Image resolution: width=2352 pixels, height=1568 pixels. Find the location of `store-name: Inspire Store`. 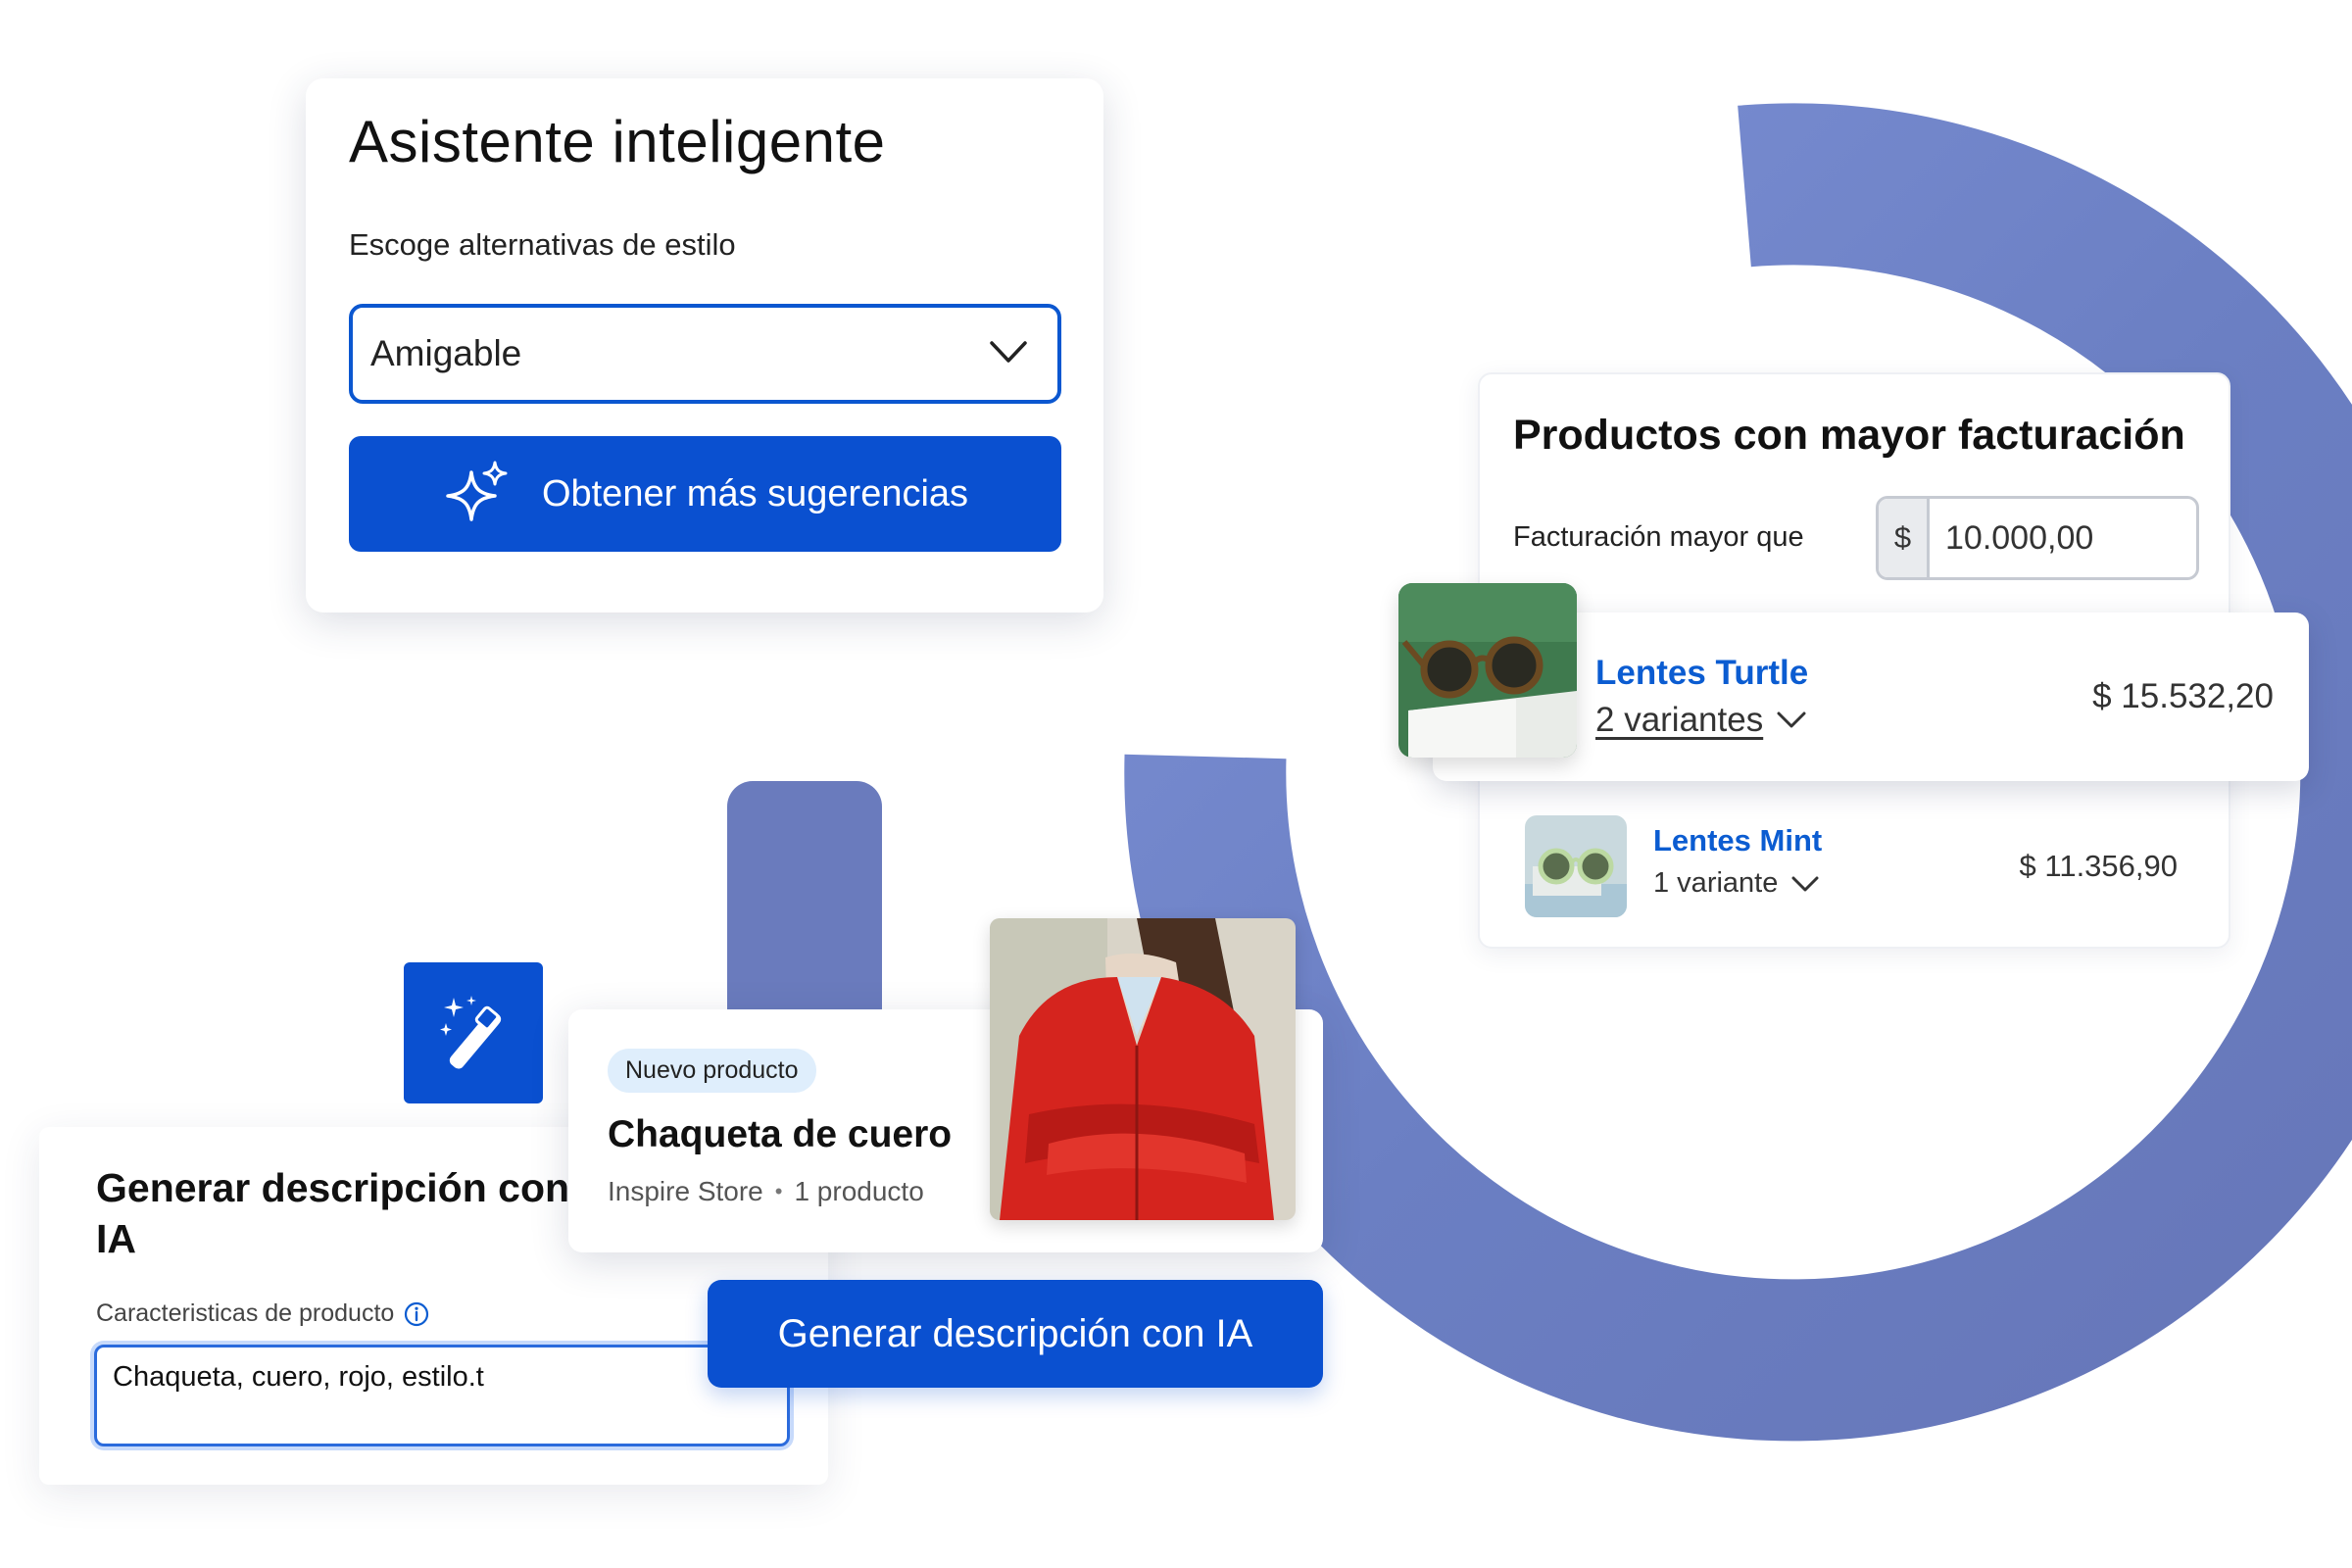

store-name: Inspire Store is located at coordinates (685, 1191).